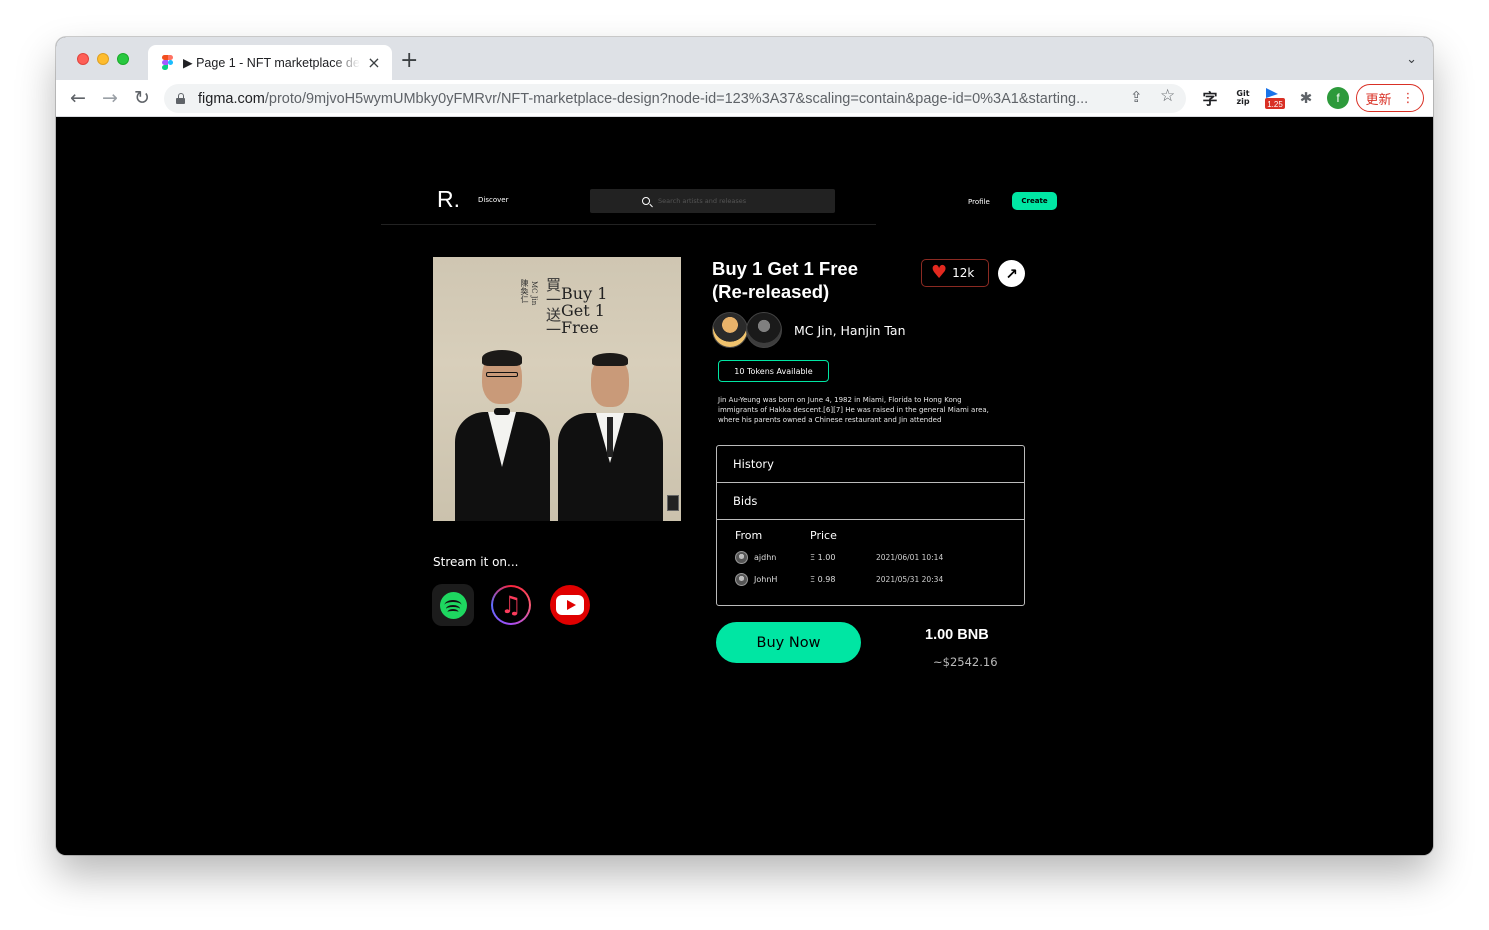 Image resolution: width=1489 pixels, height=930 pixels. What do you see at coordinates (730, 330) in the screenshot?
I see `artist-avatar-mc-jin` at bounding box center [730, 330].